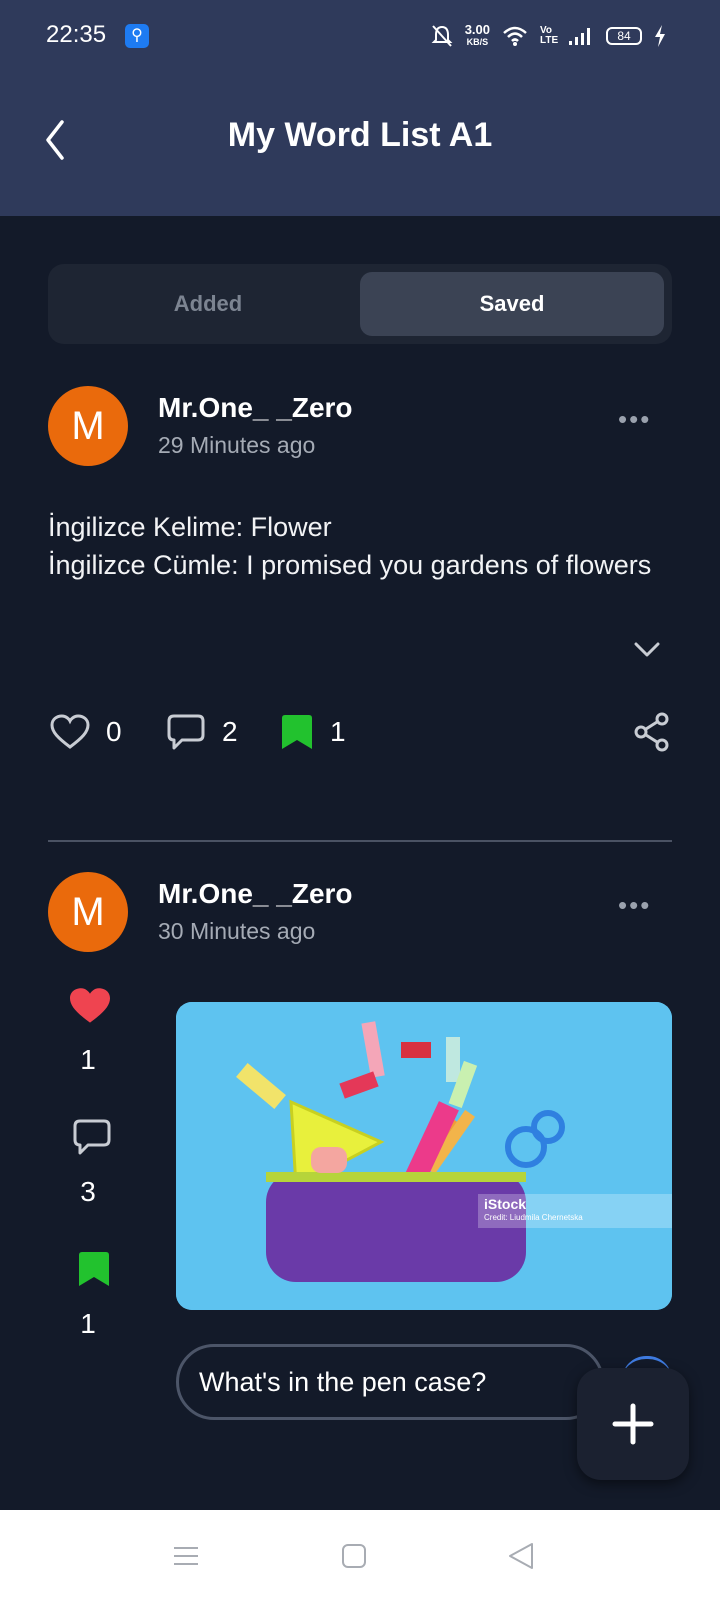 This screenshot has width=720, height=1600. I want to click on post-time: 30 Minutes ago, so click(237, 931).